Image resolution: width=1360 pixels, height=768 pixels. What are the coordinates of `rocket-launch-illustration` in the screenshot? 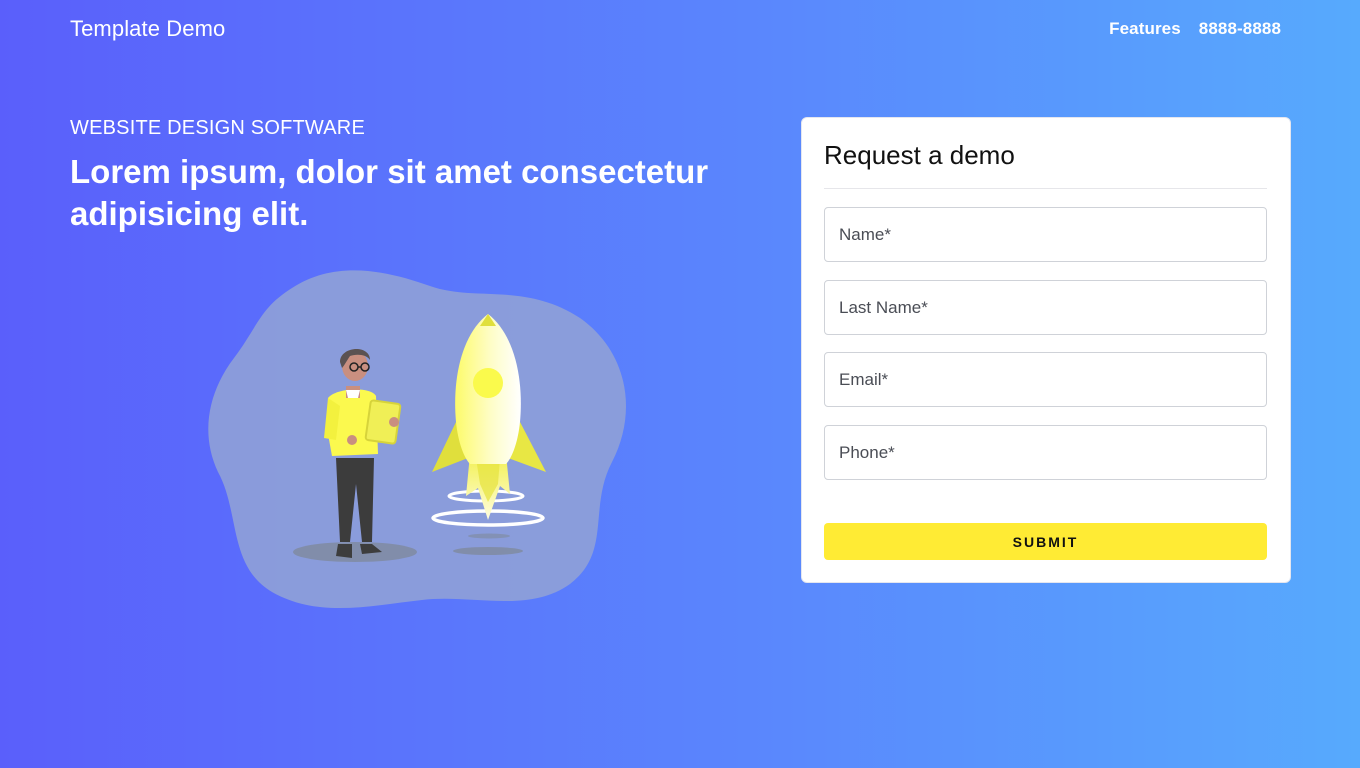 It's located at (417, 439).